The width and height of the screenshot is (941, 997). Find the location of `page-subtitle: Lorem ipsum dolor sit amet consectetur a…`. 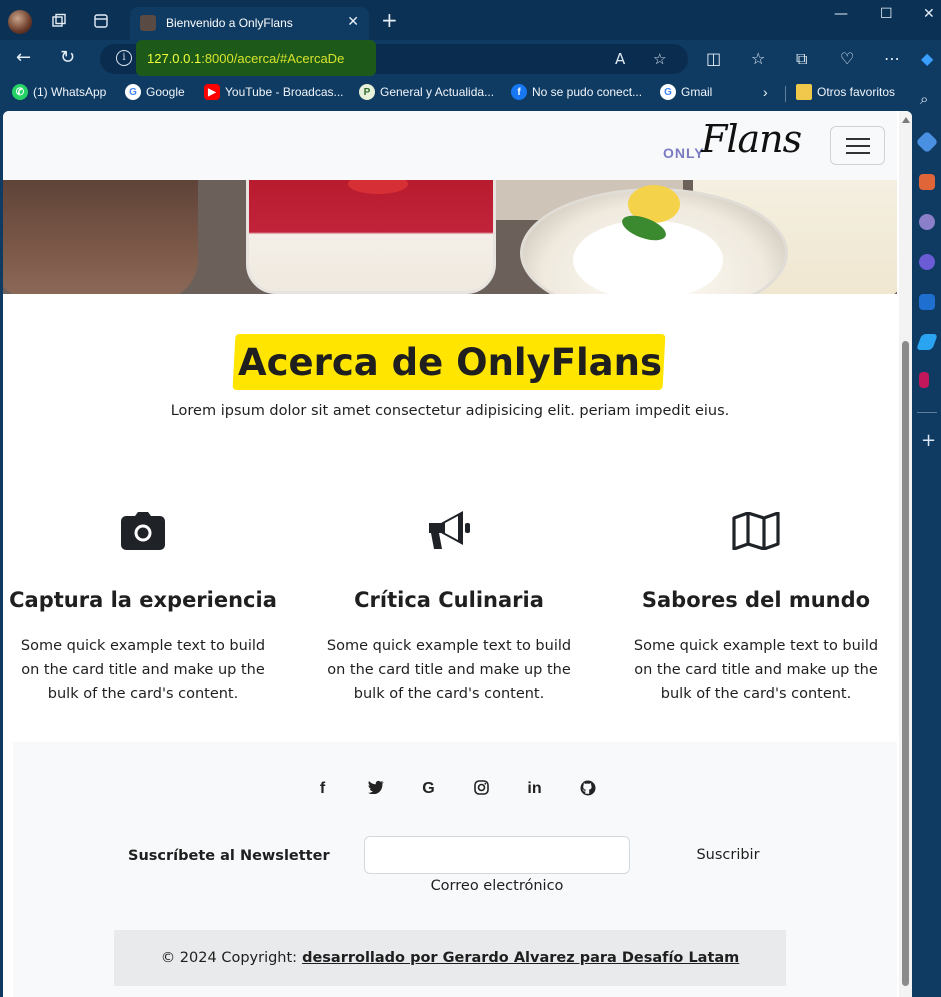

page-subtitle: Lorem ipsum dolor sit amet consectetur a… is located at coordinates (450, 411).